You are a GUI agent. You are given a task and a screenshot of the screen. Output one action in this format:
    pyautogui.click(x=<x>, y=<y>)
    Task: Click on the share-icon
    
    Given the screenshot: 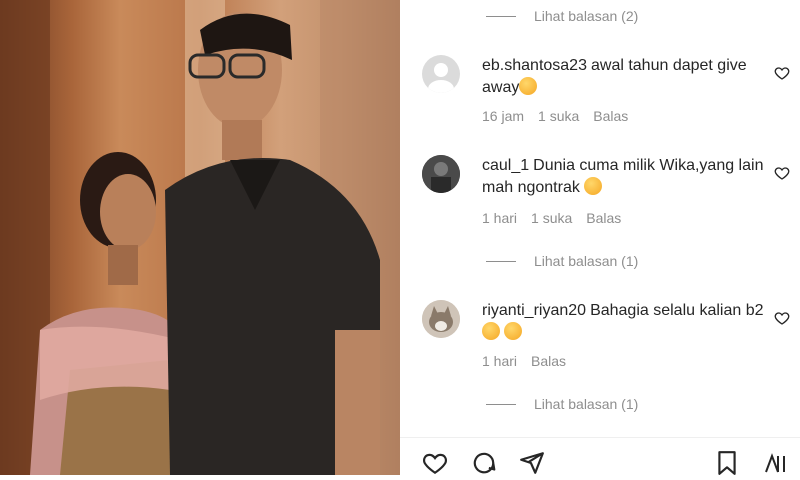 What is the action you would take?
    pyautogui.click(x=532, y=463)
    